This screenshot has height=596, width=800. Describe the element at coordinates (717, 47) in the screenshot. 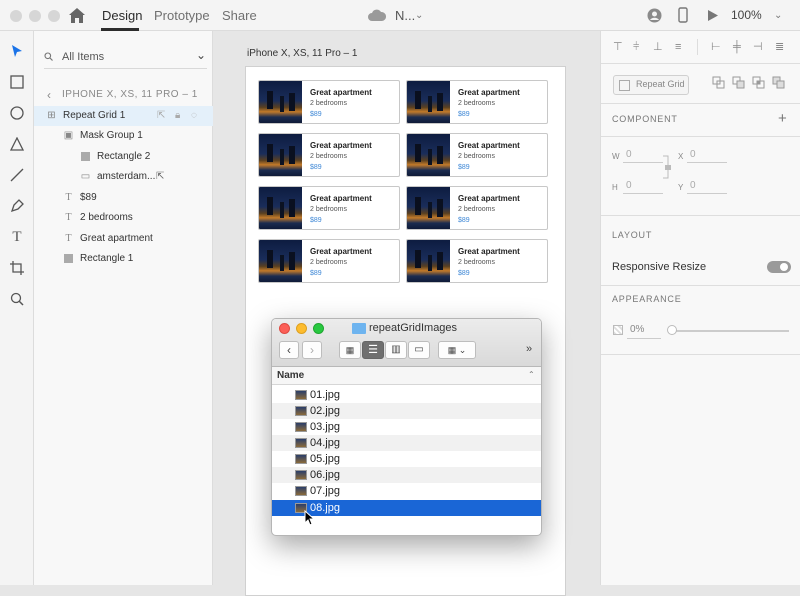

I see `align-left-icon: ⊢` at that location.